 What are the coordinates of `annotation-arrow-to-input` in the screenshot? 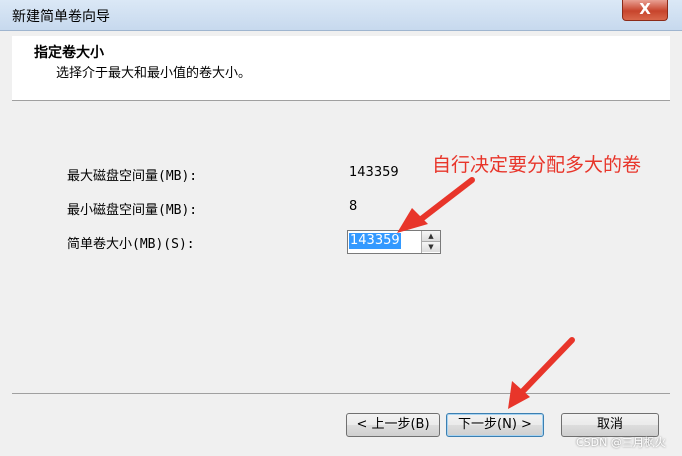 It's located at (436, 205).